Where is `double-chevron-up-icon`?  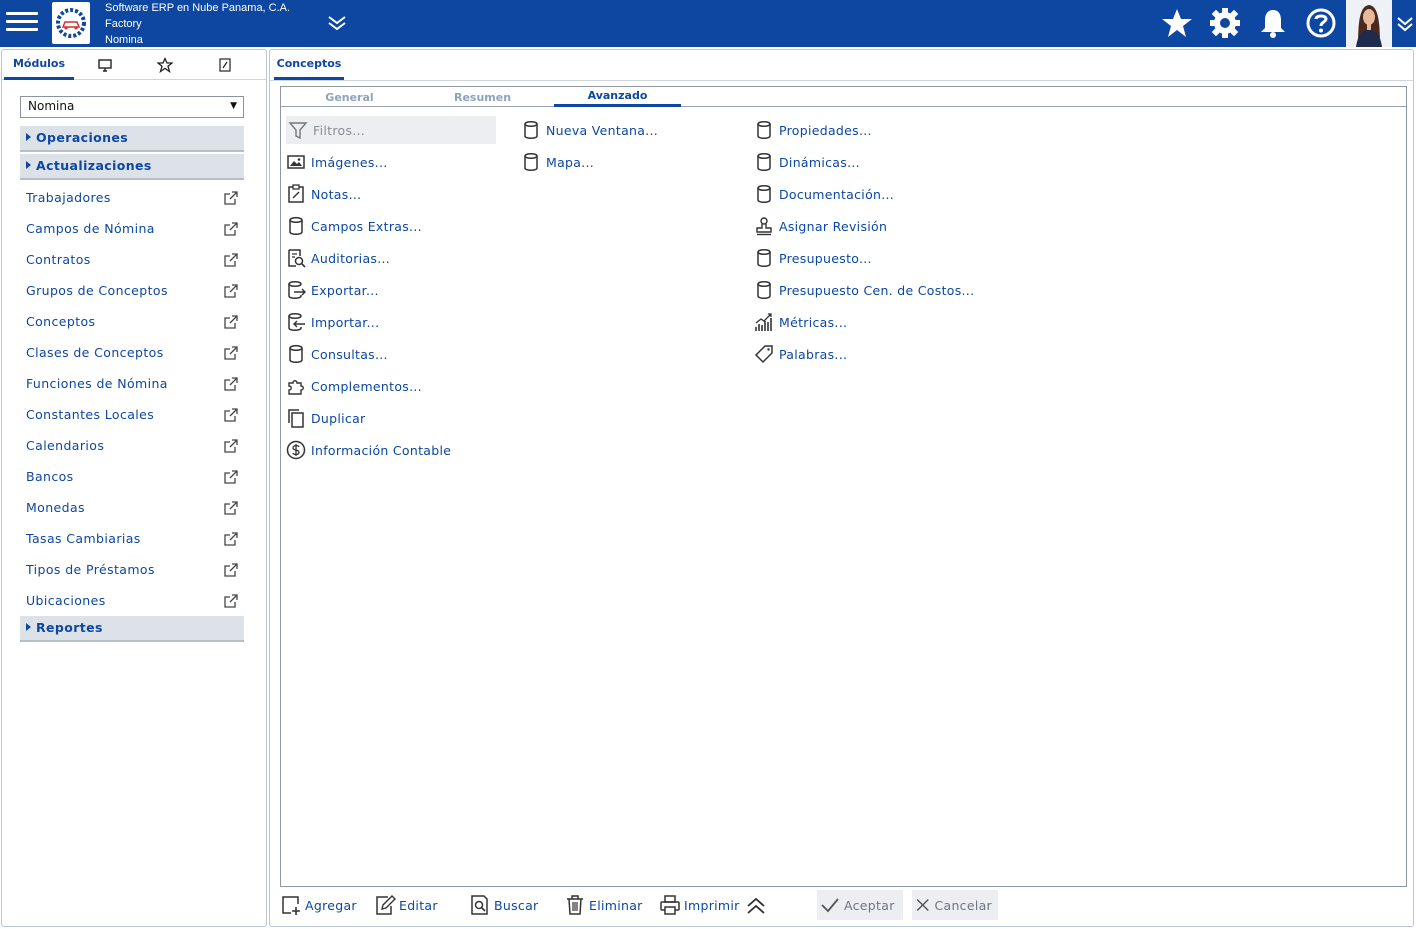 double-chevron-up-icon is located at coordinates (756, 906).